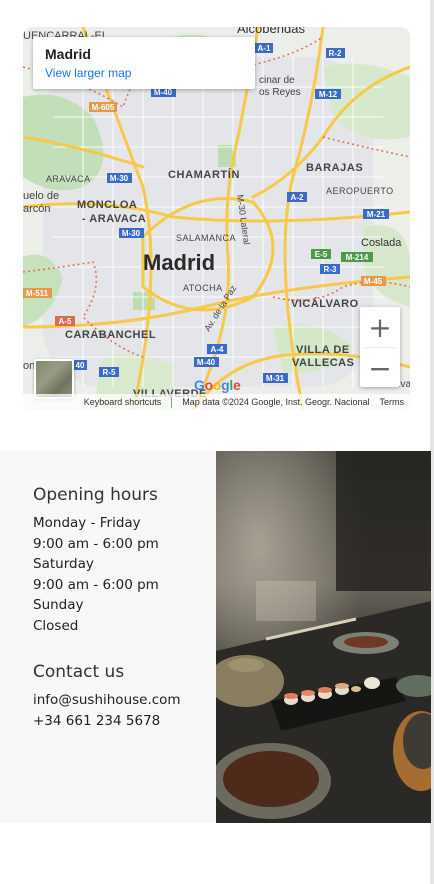 The width and height of the screenshot is (434, 884). What do you see at coordinates (325, 303) in the screenshot?
I see `label-vicalvaro: VICÁLVARO` at bounding box center [325, 303].